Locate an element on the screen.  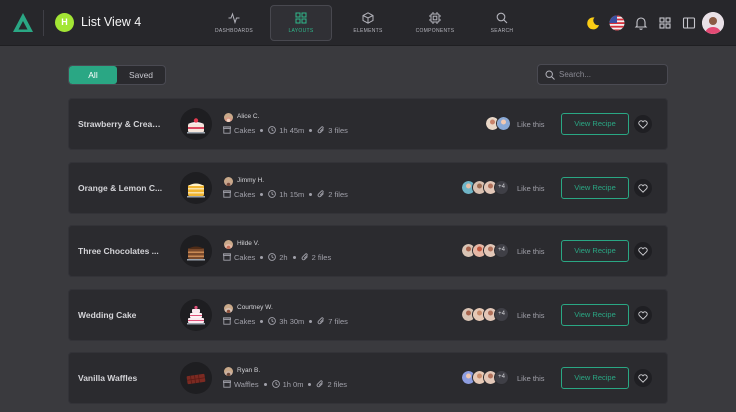
nav-label: SEARCH is located at coordinates (502, 31).